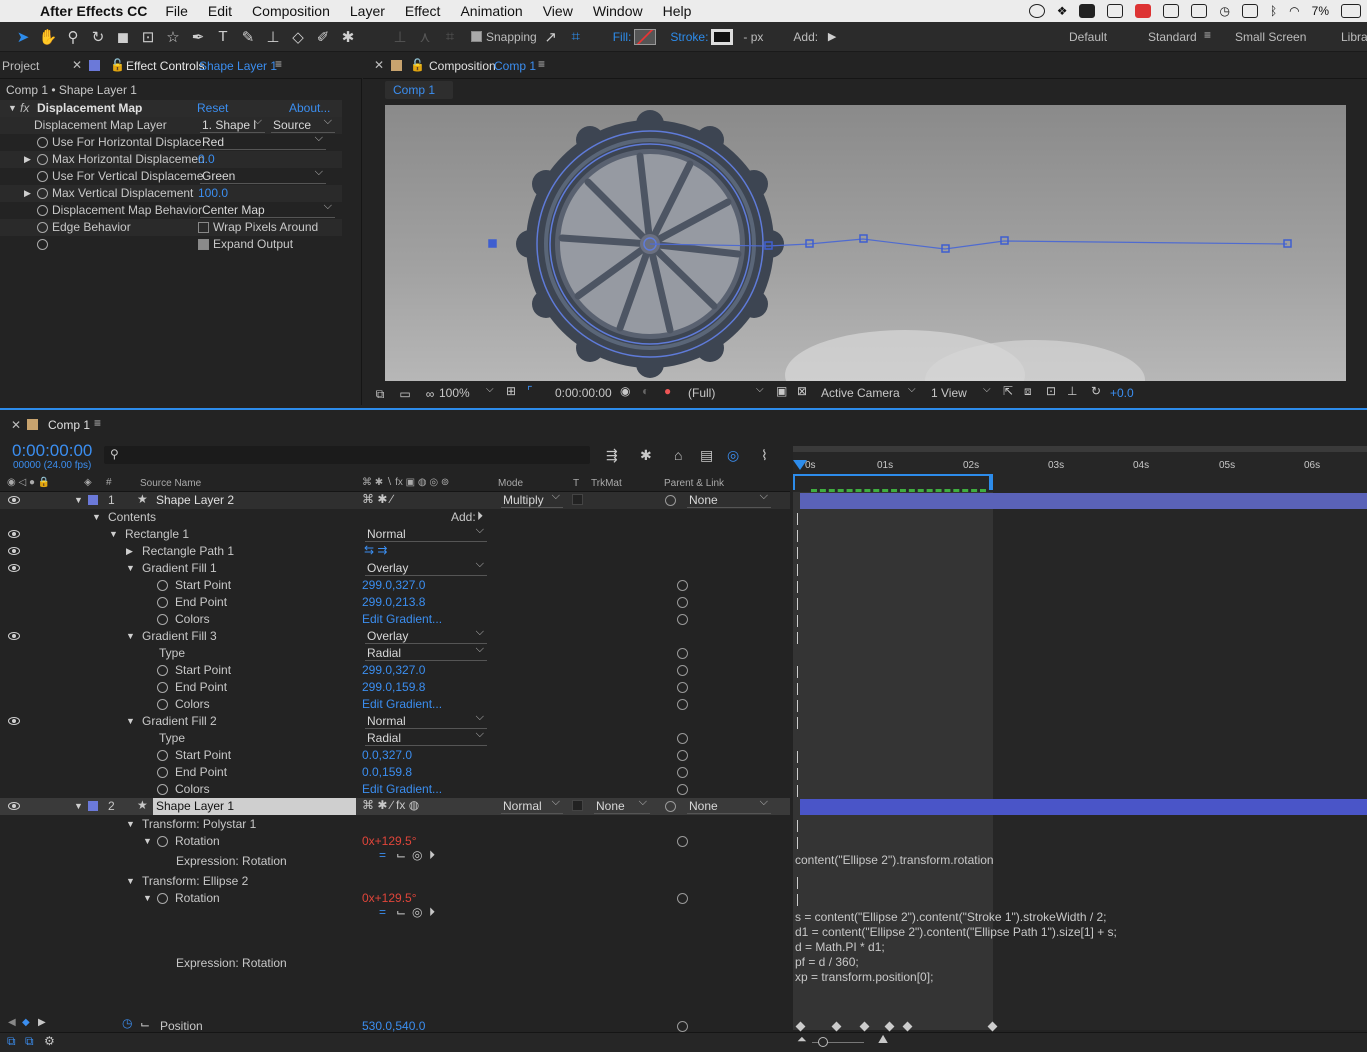  Describe the element at coordinates (893, 482) in the screenshot. I see `work-area-bar` at that location.